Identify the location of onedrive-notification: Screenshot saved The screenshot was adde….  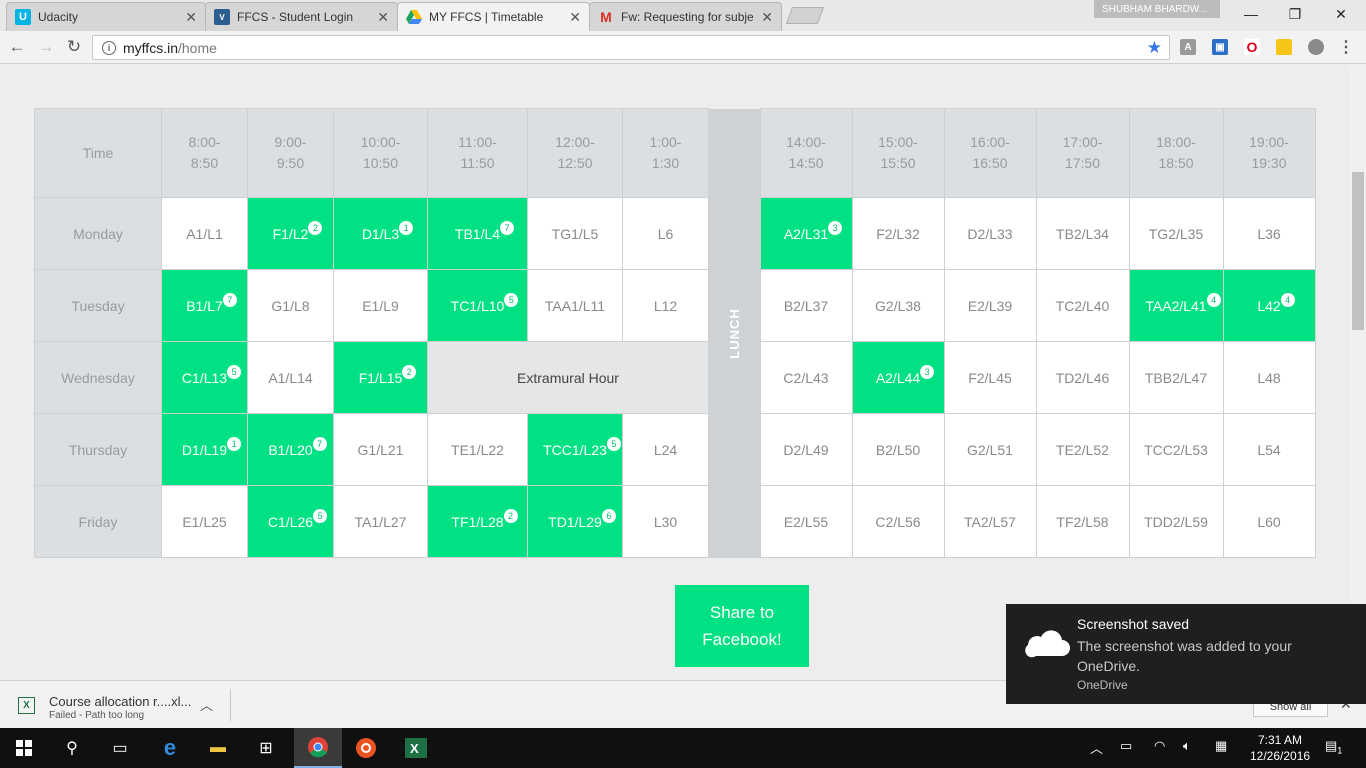
(1186, 654).